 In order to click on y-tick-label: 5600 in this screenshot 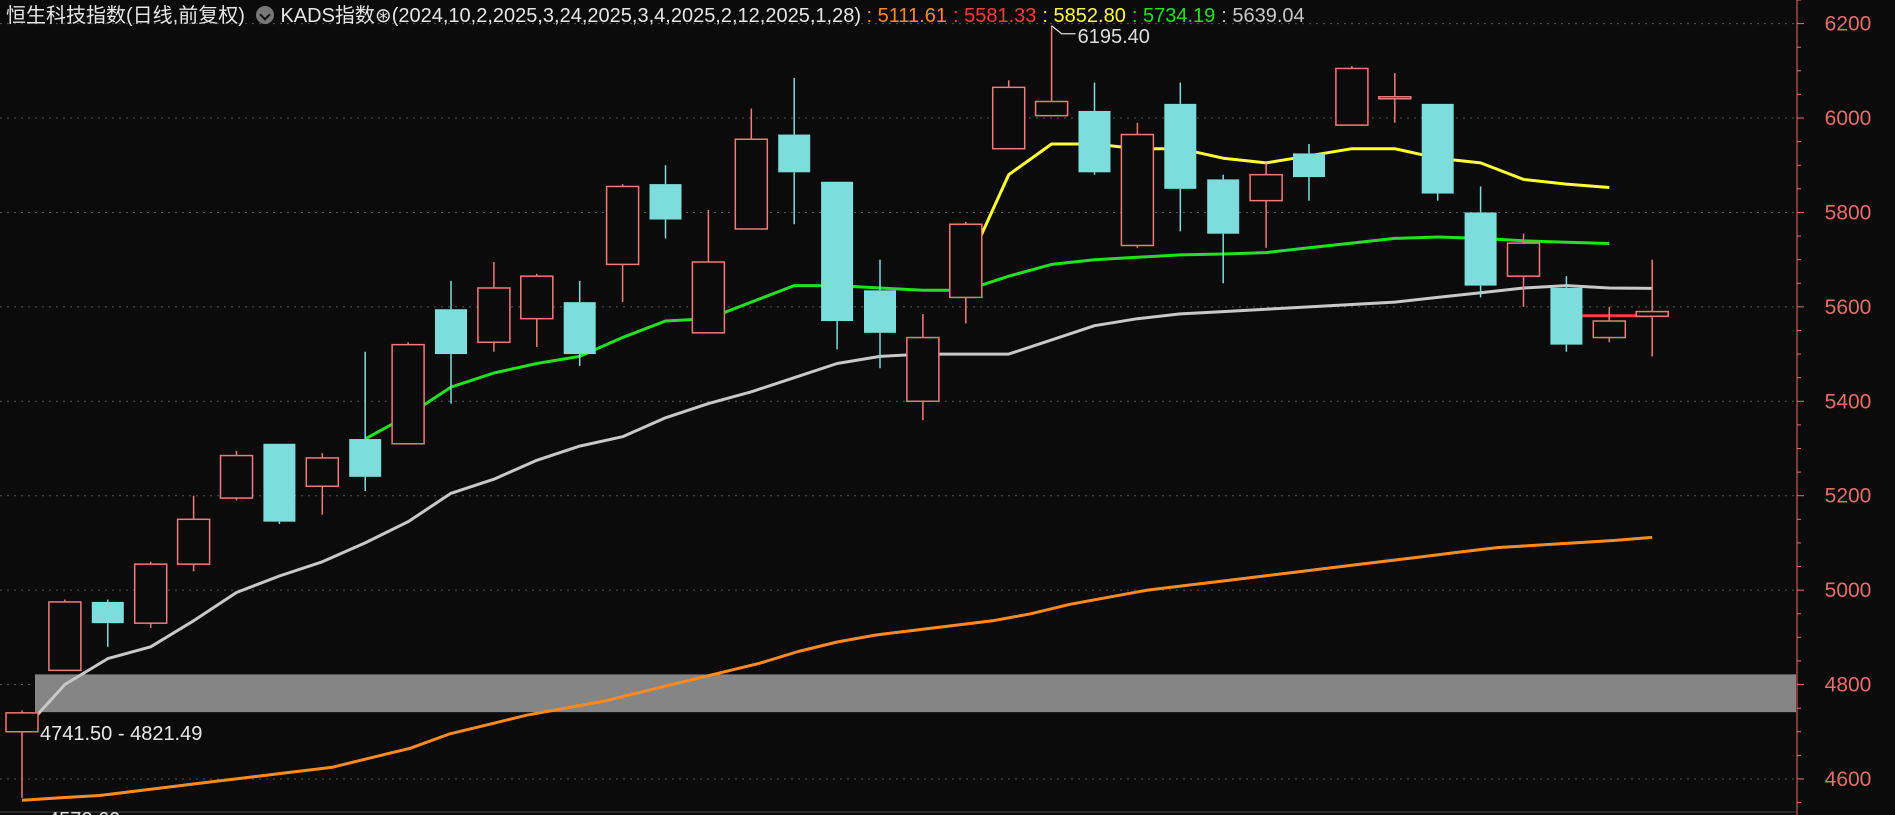, I will do `click(1848, 307)`.